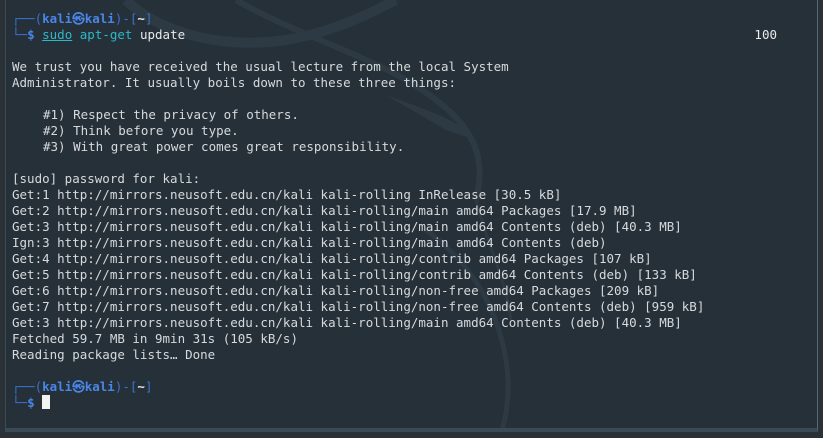 The height and width of the screenshot is (438, 823). What do you see at coordinates (46, 402) in the screenshot?
I see `text-cursor` at bounding box center [46, 402].